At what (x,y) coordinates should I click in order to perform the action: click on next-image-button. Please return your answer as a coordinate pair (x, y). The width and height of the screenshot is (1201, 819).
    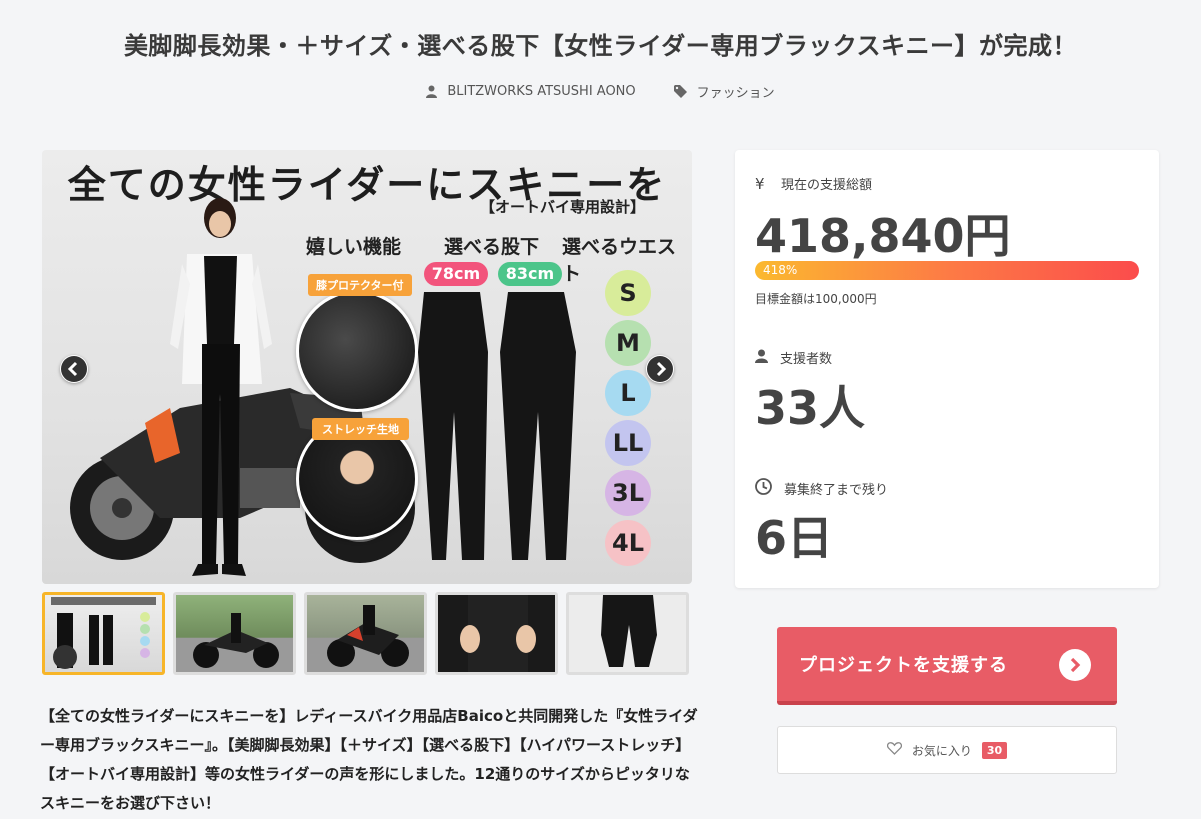
    Looking at the image, I should click on (660, 369).